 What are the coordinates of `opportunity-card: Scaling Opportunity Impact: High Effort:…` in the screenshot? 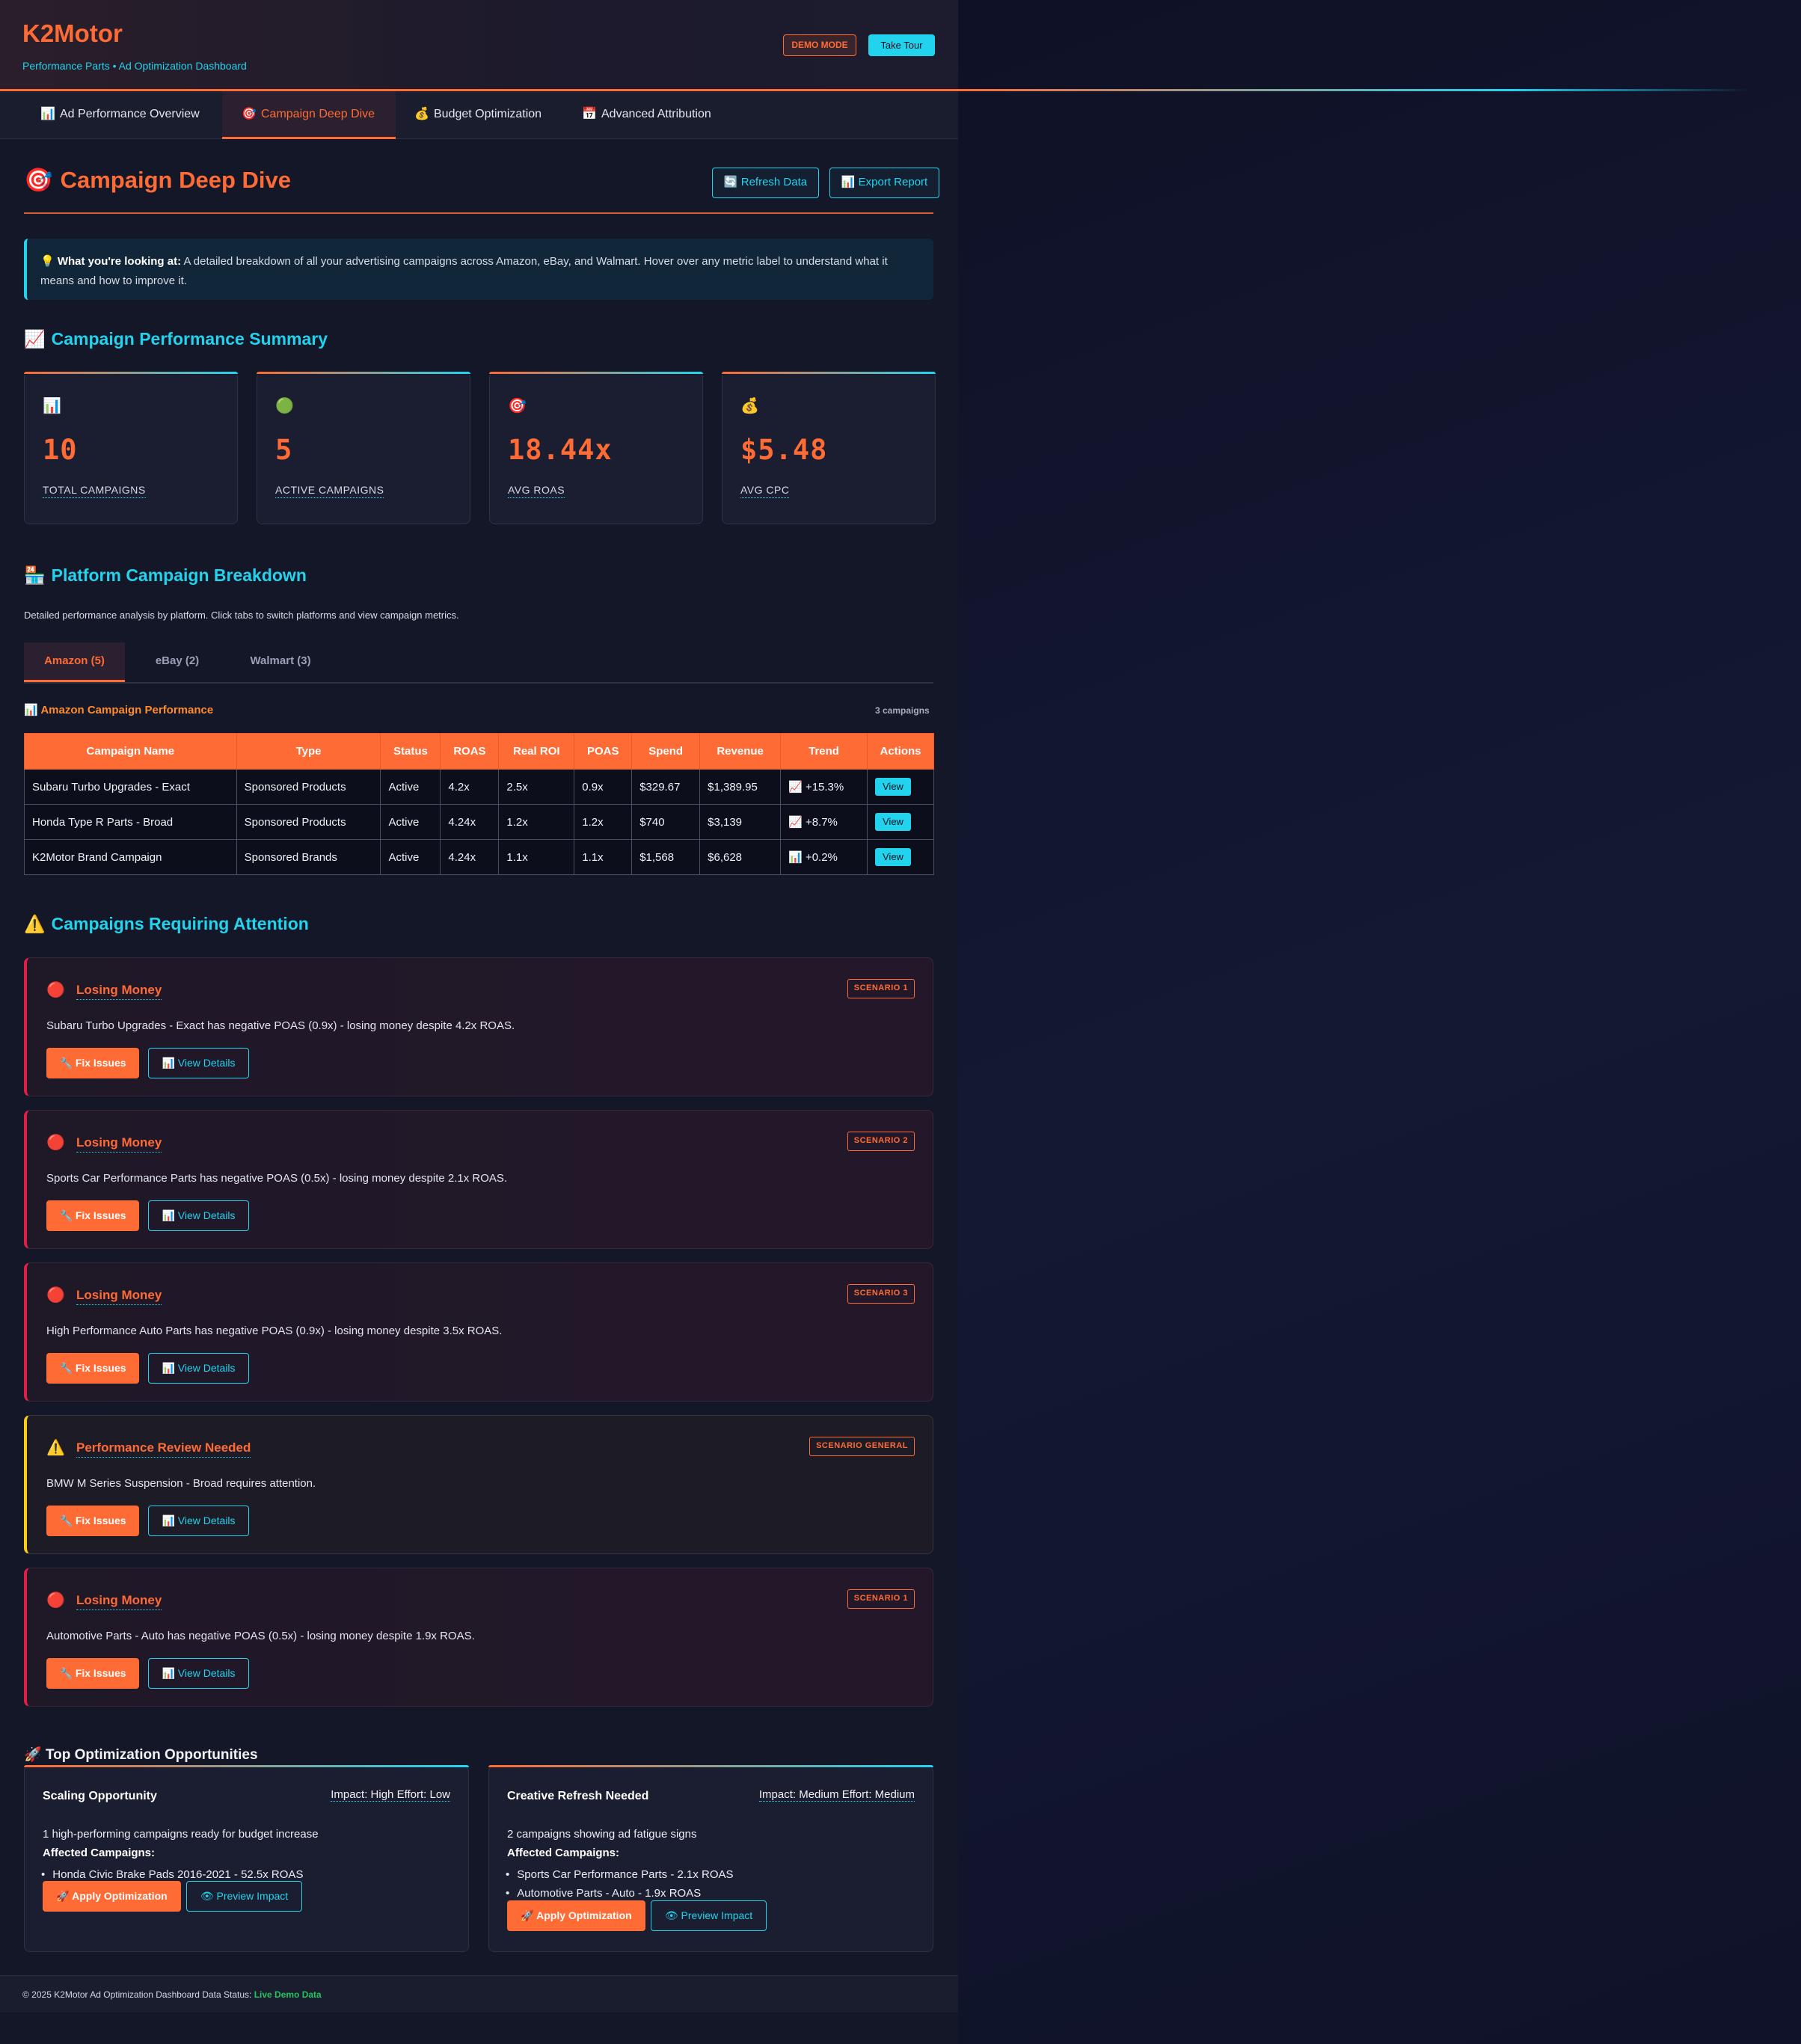 It's located at (246, 1858).